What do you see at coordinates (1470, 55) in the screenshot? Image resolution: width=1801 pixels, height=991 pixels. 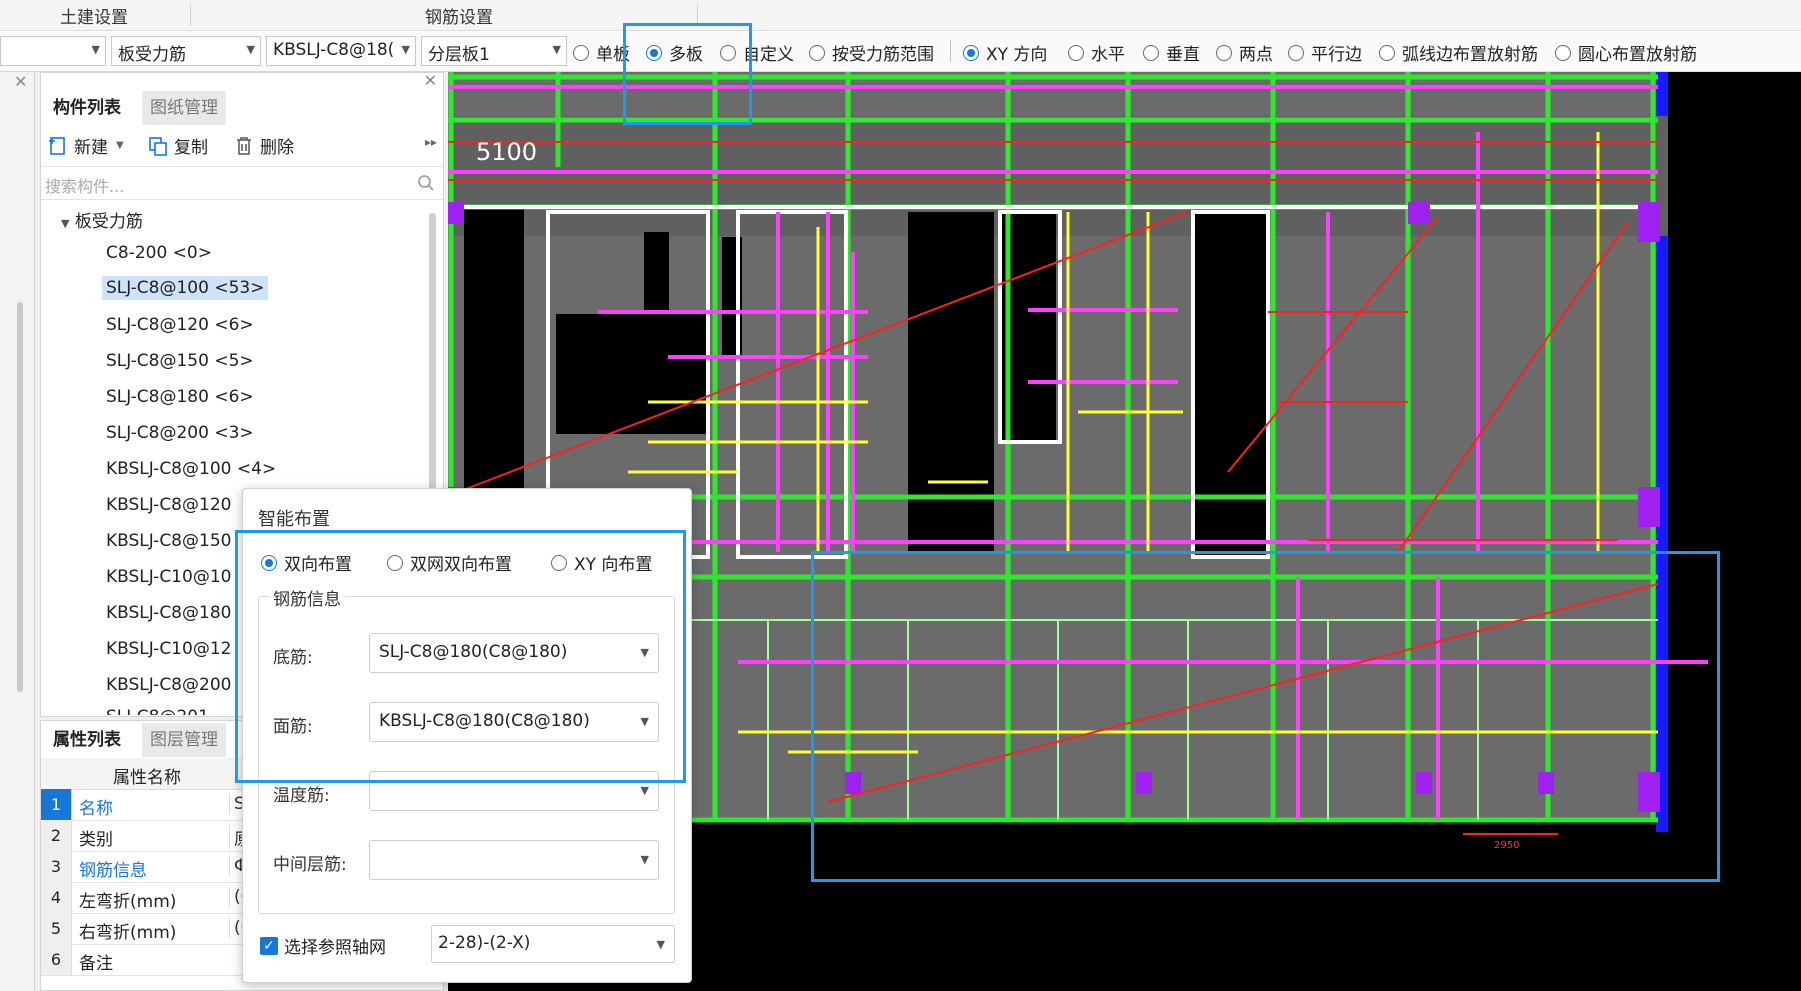 I see `radio-label: 弧线边布置放射筋` at bounding box center [1470, 55].